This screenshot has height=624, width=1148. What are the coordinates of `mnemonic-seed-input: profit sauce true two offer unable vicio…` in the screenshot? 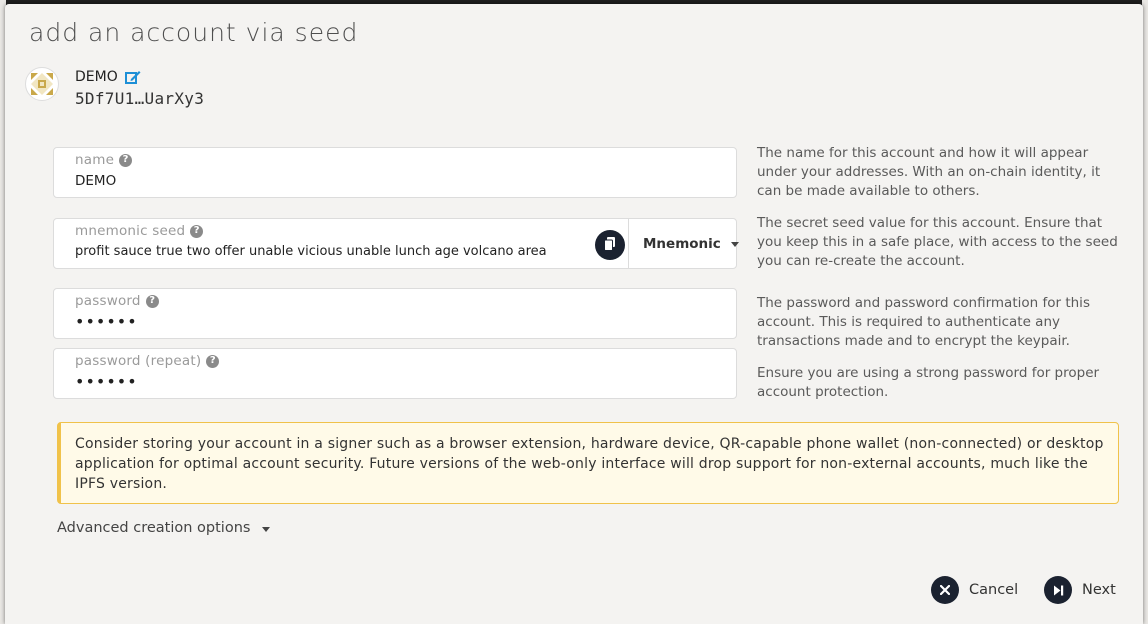 It's located at (311, 251).